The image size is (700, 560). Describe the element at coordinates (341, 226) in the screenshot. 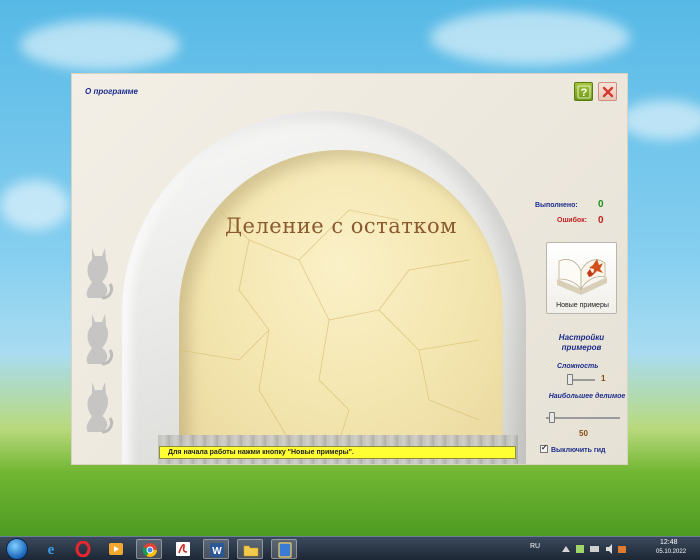

I see `page-title: Деление с остатком` at that location.